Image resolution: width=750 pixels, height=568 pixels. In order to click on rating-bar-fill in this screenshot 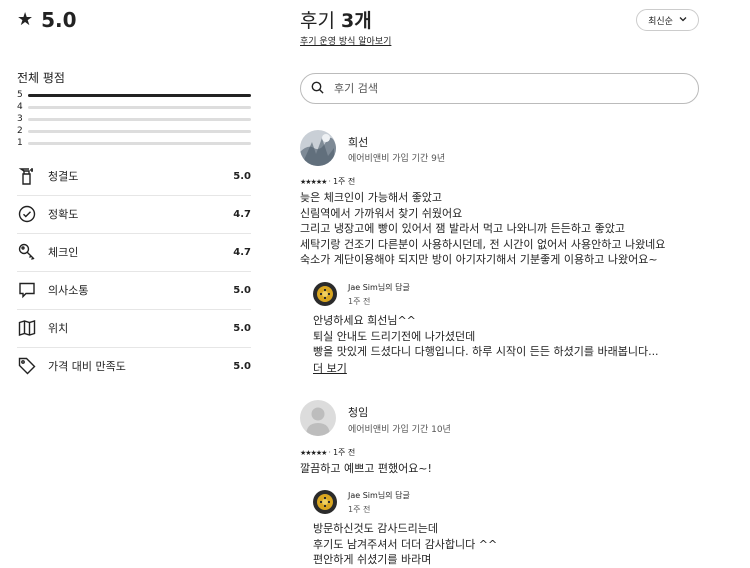, I will do `click(139, 95)`.